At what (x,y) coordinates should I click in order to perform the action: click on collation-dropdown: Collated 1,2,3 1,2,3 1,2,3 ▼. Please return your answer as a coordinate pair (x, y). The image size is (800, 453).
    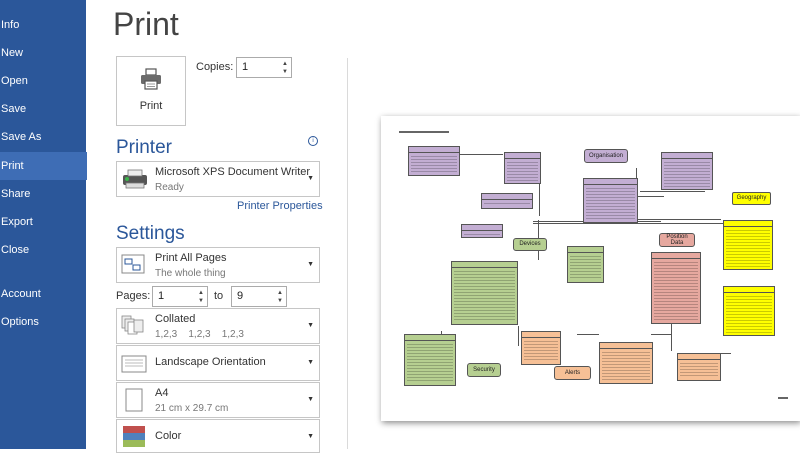
    Looking at the image, I should click on (218, 326).